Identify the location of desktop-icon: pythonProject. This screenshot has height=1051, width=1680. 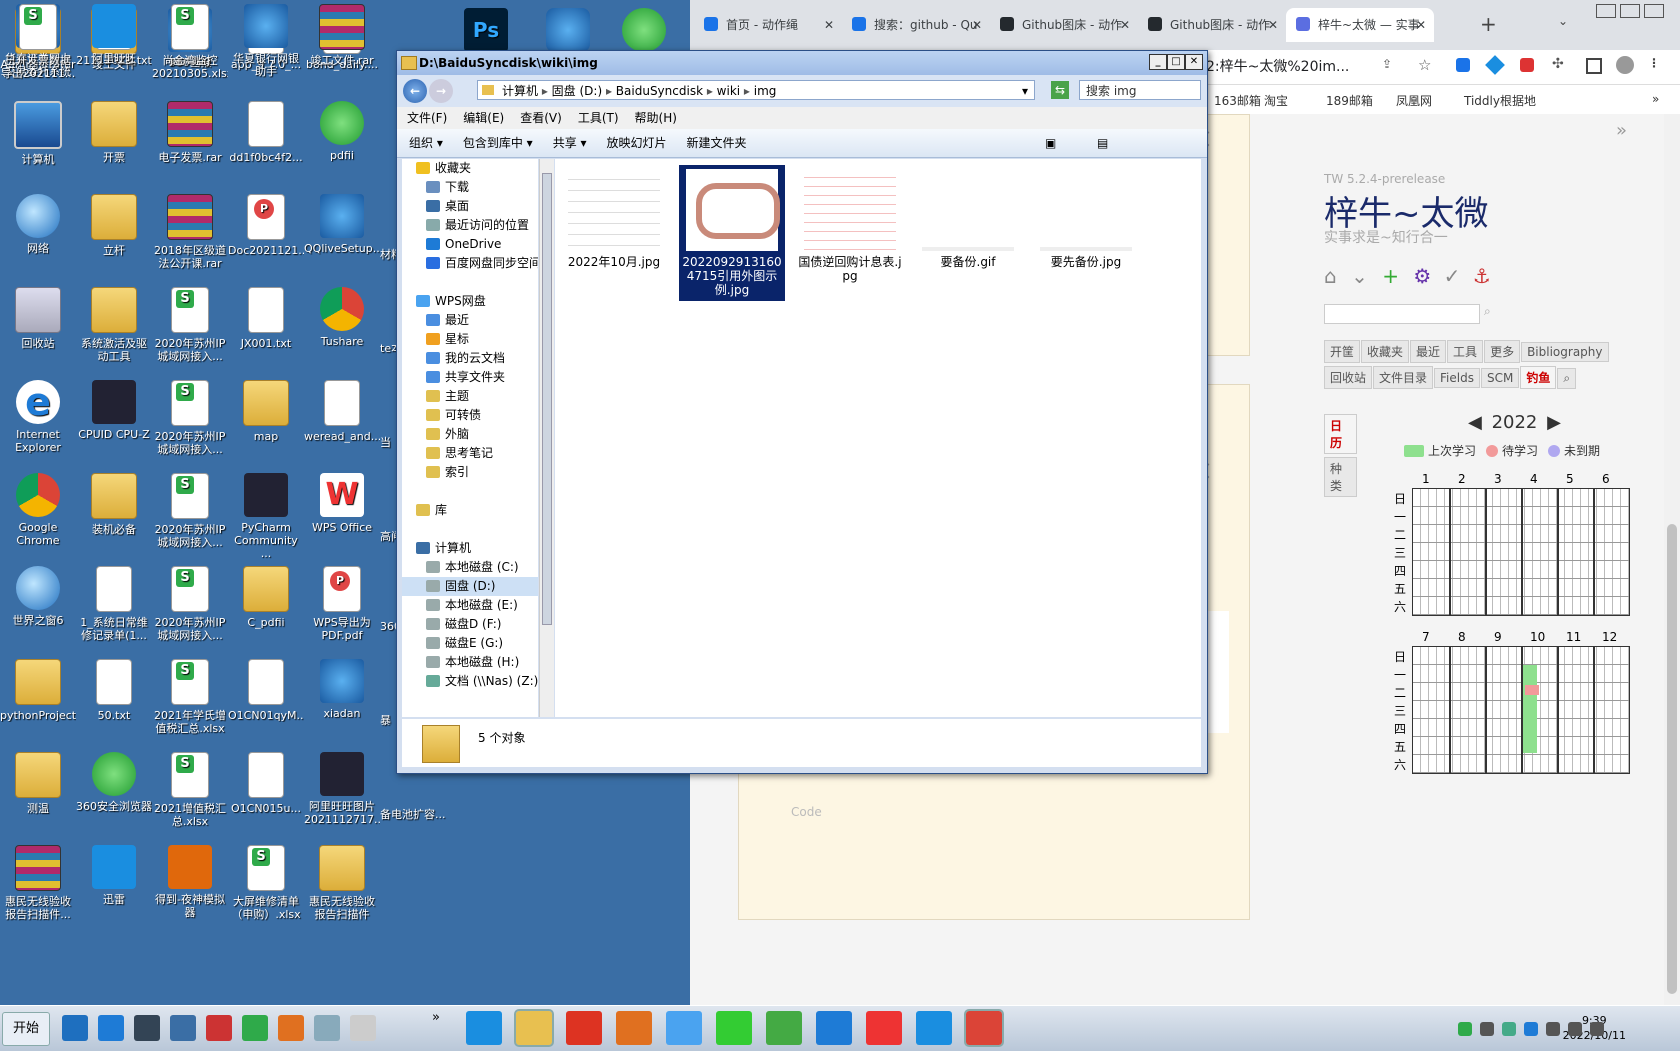
(38, 688).